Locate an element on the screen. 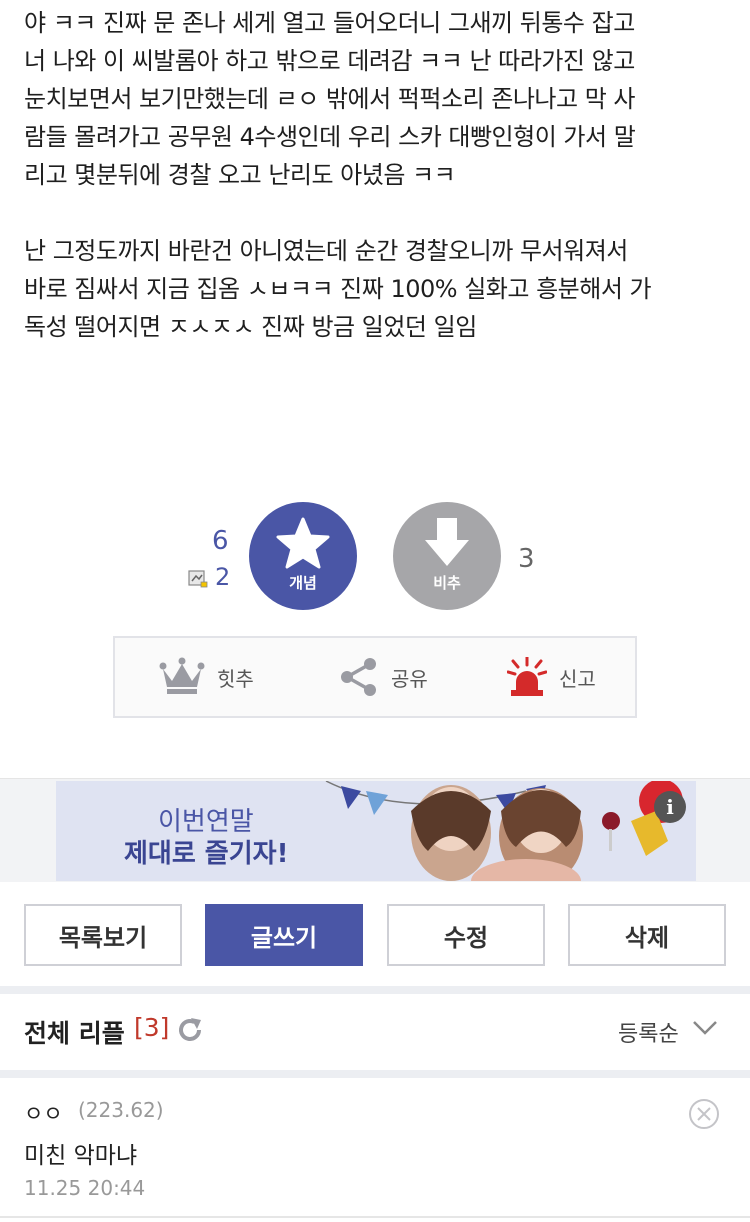 Image resolution: width=750 pixels, height=1222 pixels. close-icon is located at coordinates (704, 1114).